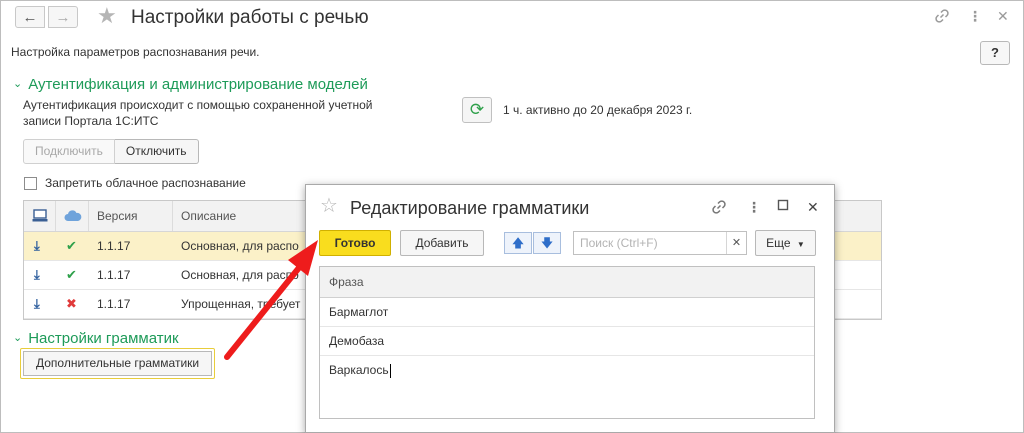 The height and width of the screenshot is (433, 1024). What do you see at coordinates (442, 243) in the screenshot?
I see `add-button: Добавить` at bounding box center [442, 243].